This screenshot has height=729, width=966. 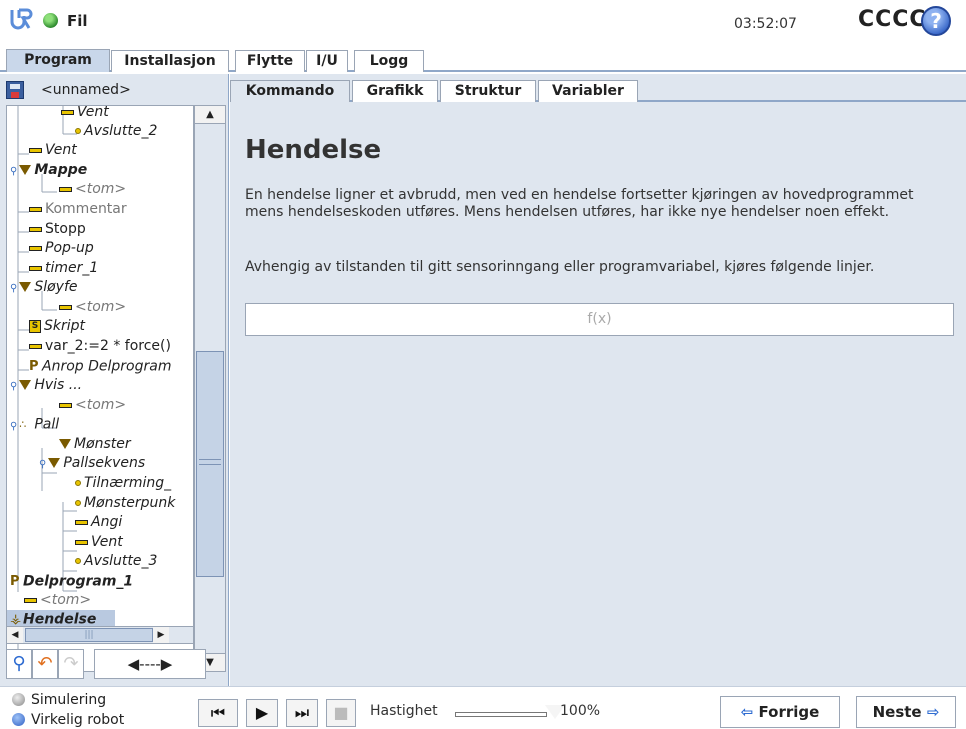 I want to click on tab-grafikk: Grafikk, so click(x=395, y=91).